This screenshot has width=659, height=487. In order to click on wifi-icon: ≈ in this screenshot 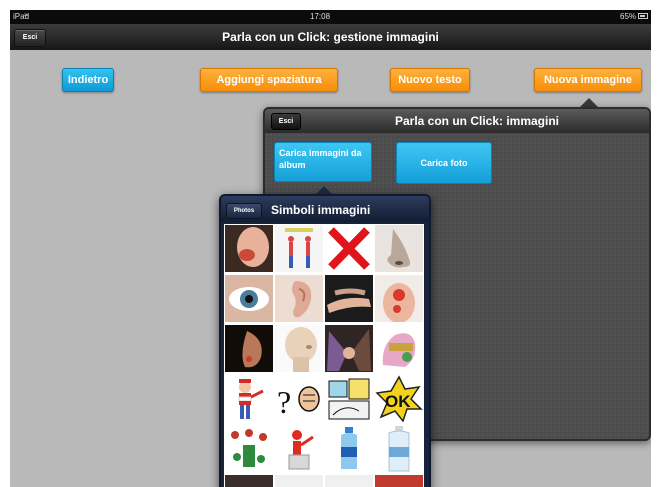, I will do `click(26, 15)`.